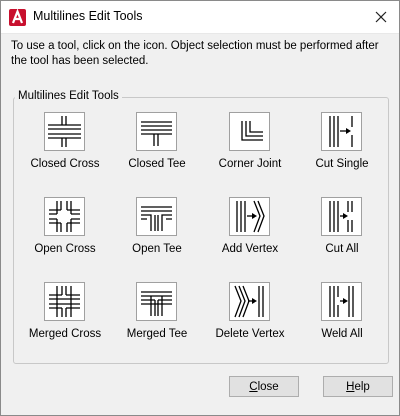 The height and width of the screenshot is (416, 400). What do you see at coordinates (65, 334) in the screenshot?
I see `tool-label: Merged Cross` at bounding box center [65, 334].